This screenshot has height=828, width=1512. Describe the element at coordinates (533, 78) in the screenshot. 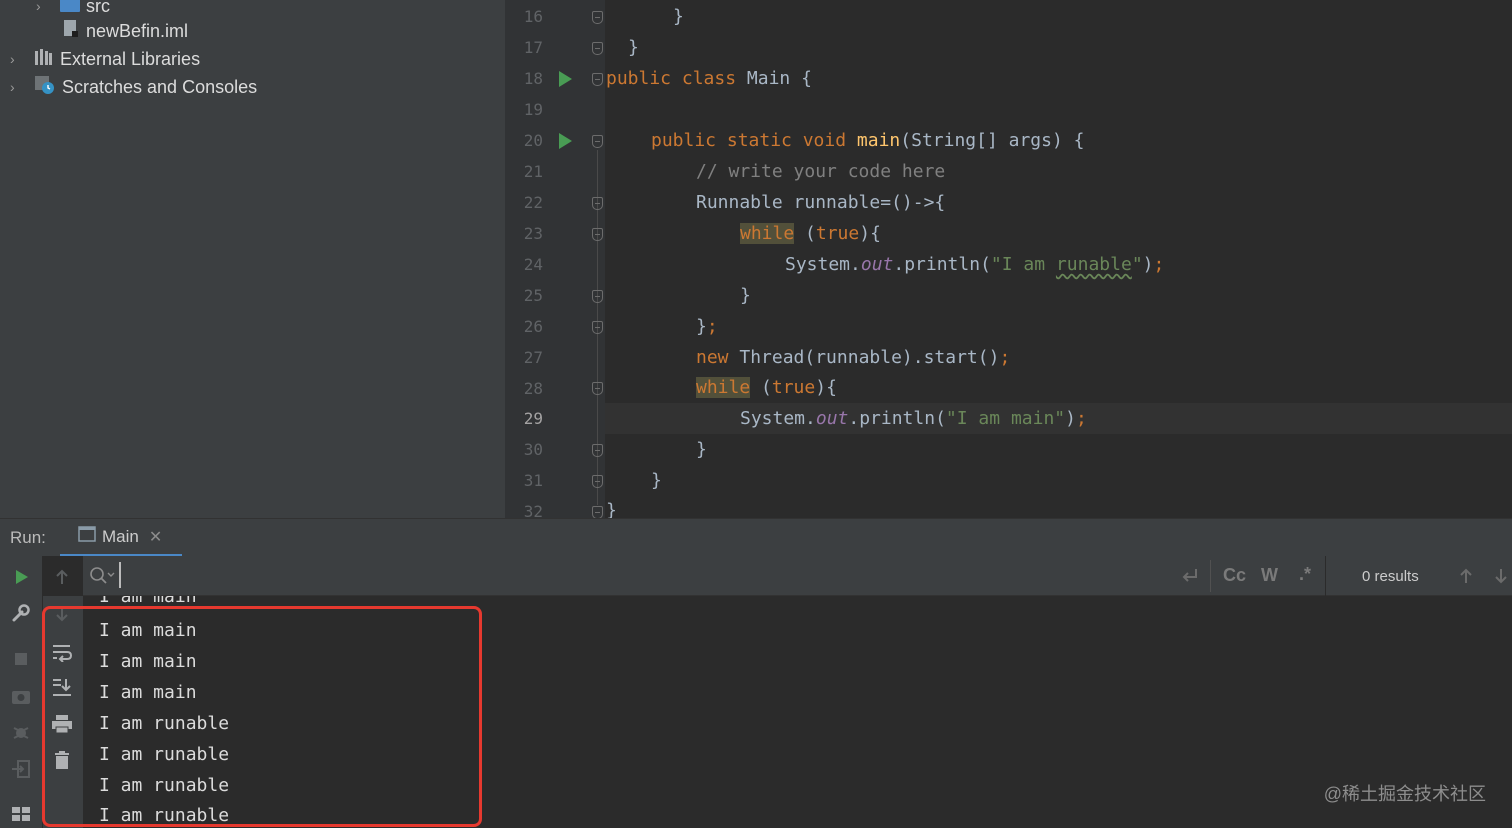

I see `line-number: 18` at that location.